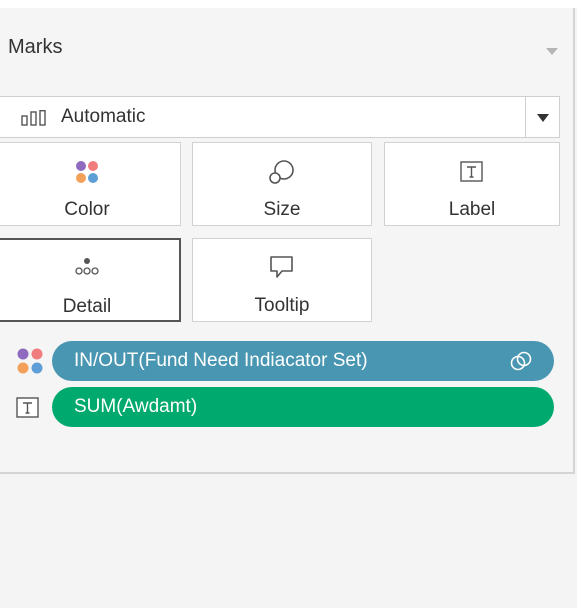  Describe the element at coordinates (471, 171) in the screenshot. I see `text-label-icon` at that location.